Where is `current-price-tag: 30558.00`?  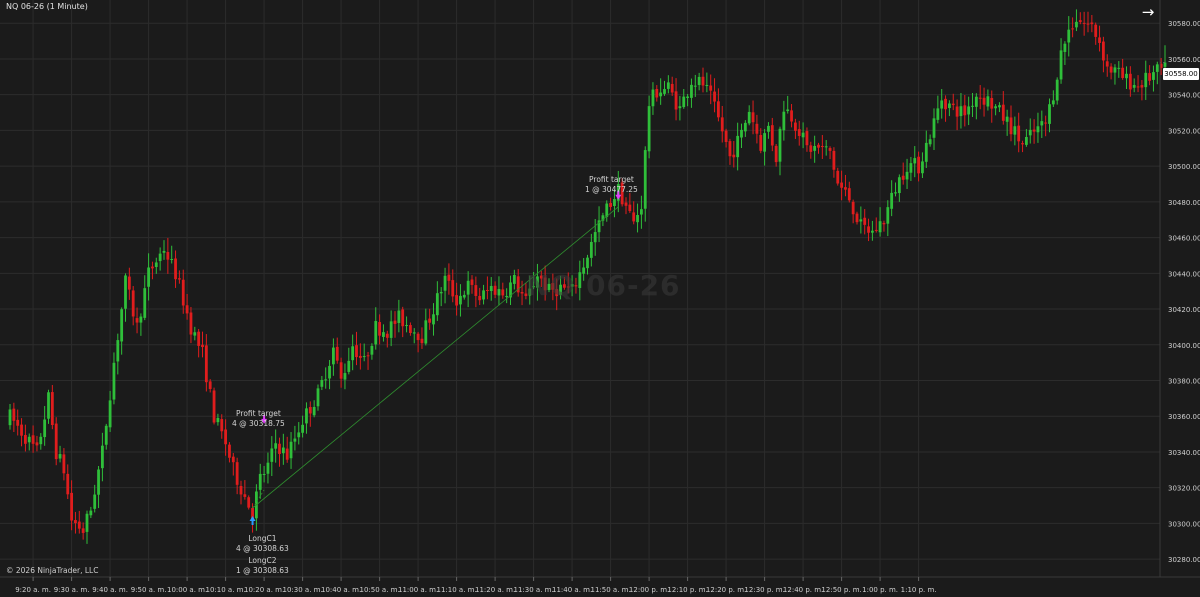 current-price-tag: 30558.00 is located at coordinates (1181, 74).